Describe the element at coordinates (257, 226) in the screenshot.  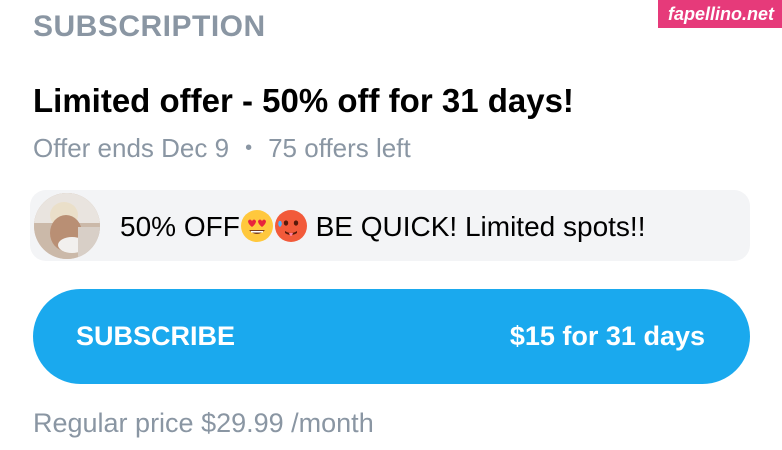
I see `heart-eyes-emoji-icon` at that location.